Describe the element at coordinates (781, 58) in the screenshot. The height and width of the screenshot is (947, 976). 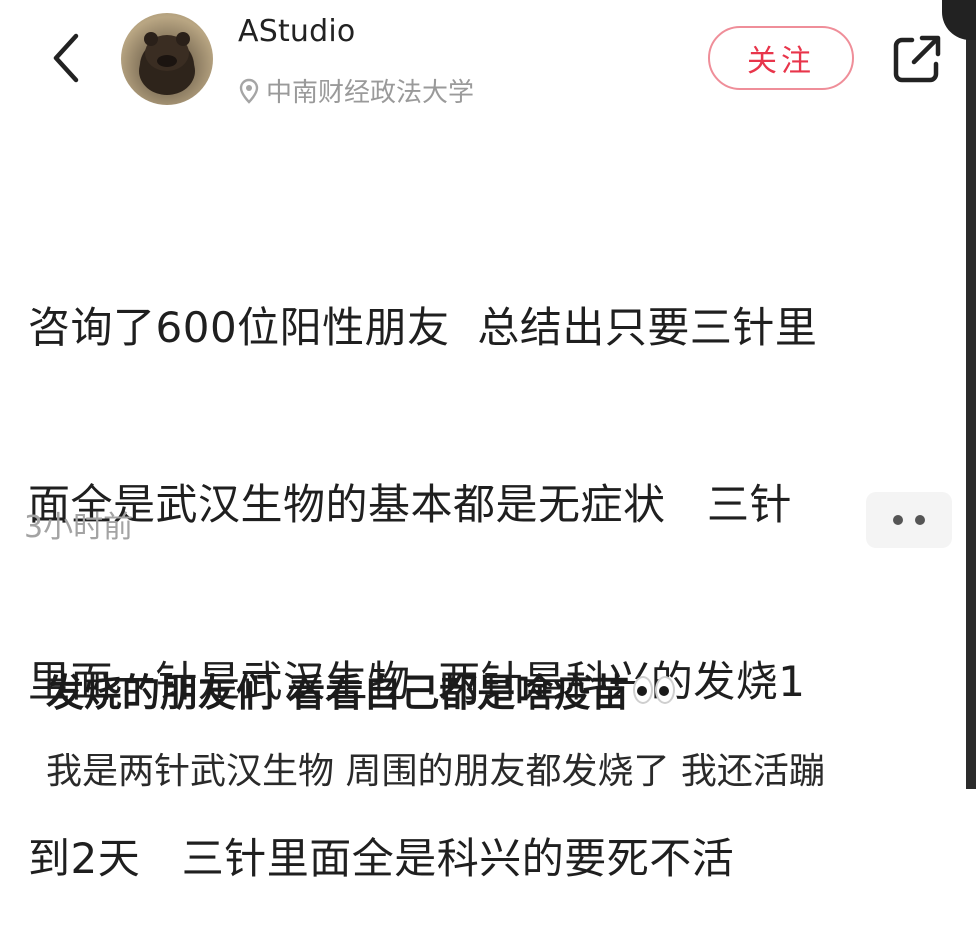
I see `follow-button: 关注` at that location.